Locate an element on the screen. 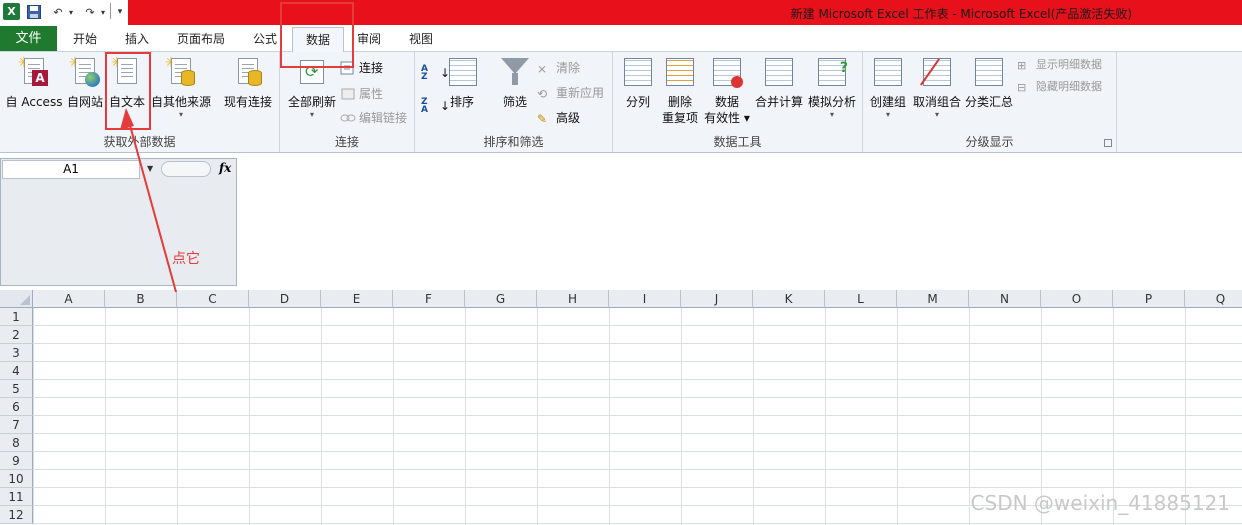 This screenshot has width=1242, height=525. watermark: CSDN @weixin_41885121 is located at coordinates (1100, 503).